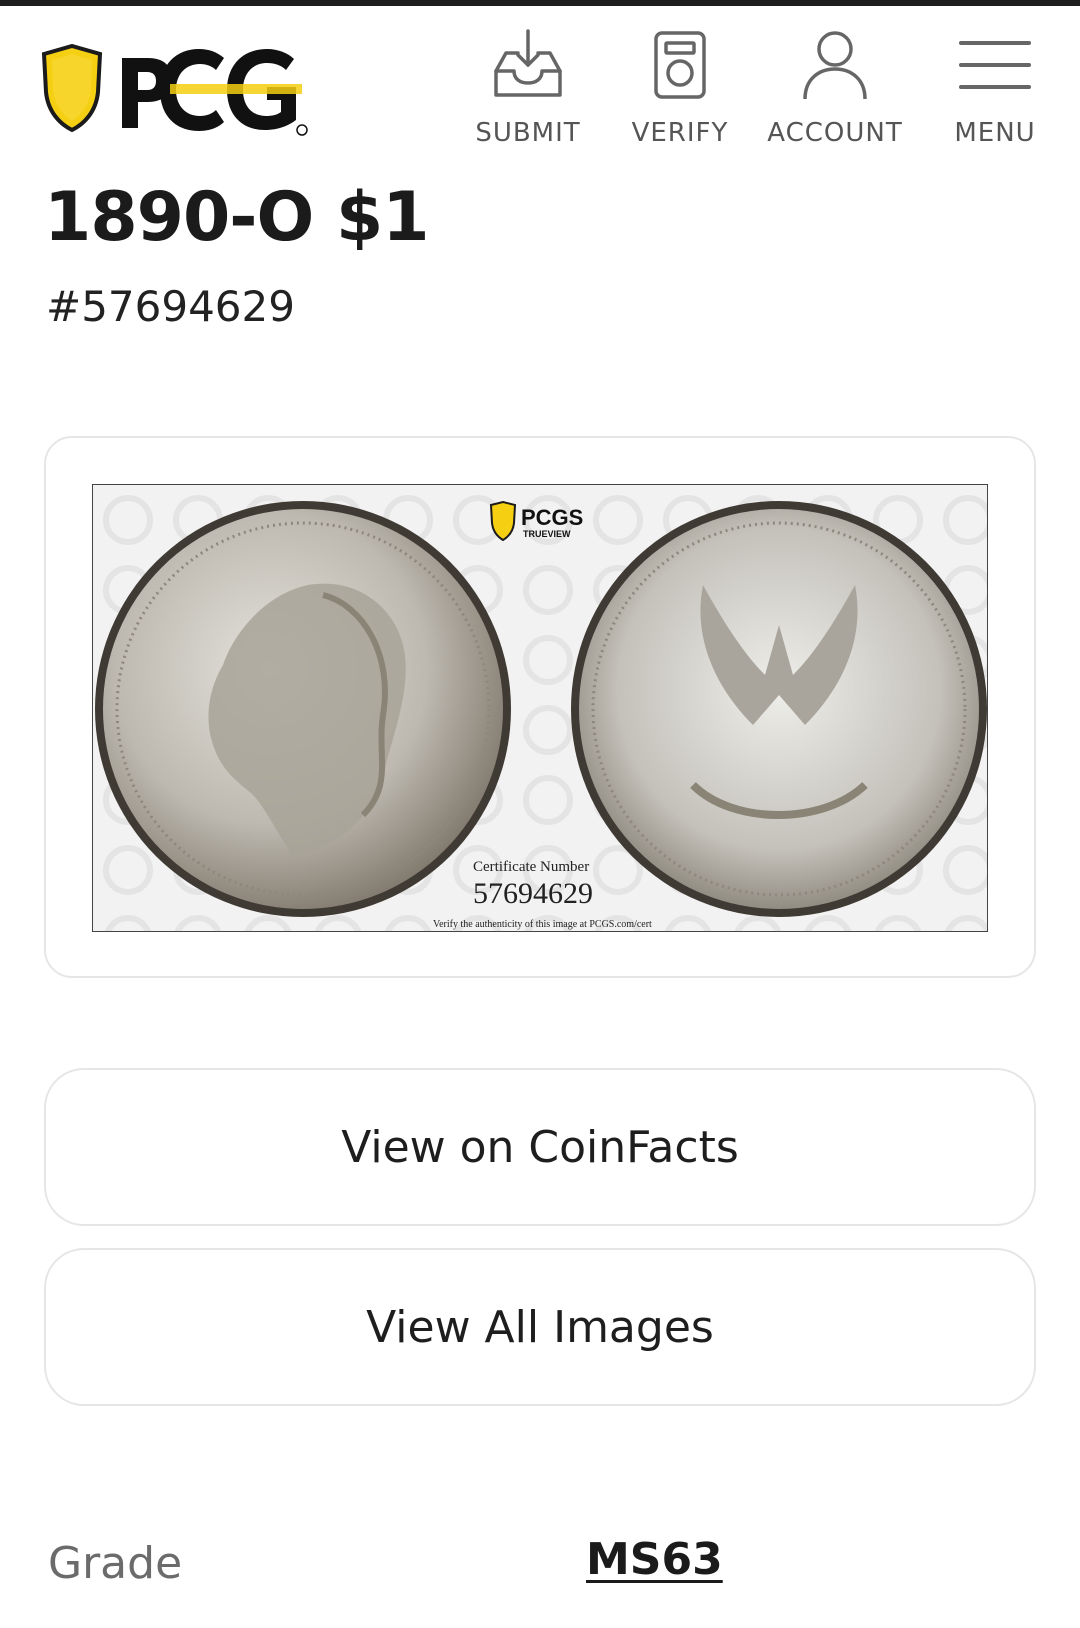 The width and height of the screenshot is (1080, 1628). What do you see at coordinates (174, 90) in the screenshot?
I see `pcgs-logo-mark` at bounding box center [174, 90].